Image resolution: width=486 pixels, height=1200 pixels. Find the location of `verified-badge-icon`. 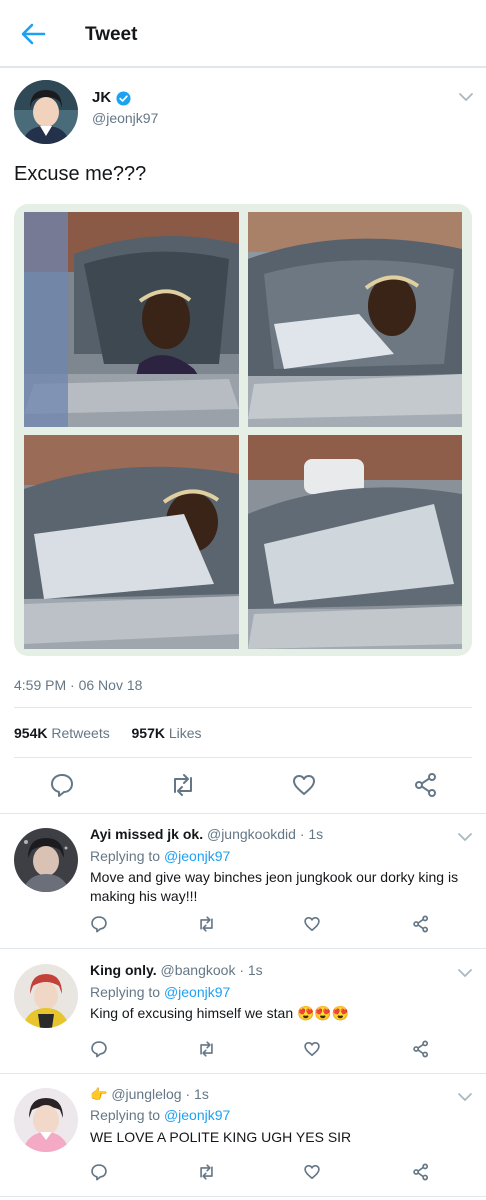

verified-badge-icon is located at coordinates (123, 98).